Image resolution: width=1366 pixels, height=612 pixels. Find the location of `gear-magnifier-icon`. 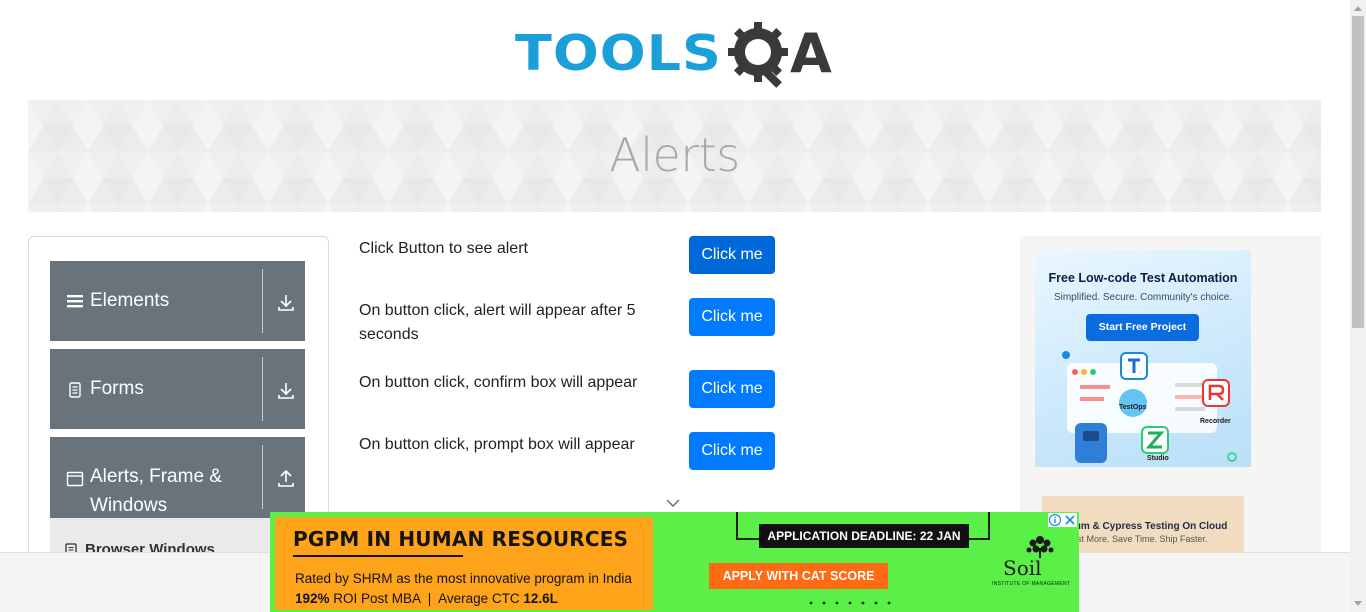

gear-magnifier-icon is located at coordinates (757, 55).